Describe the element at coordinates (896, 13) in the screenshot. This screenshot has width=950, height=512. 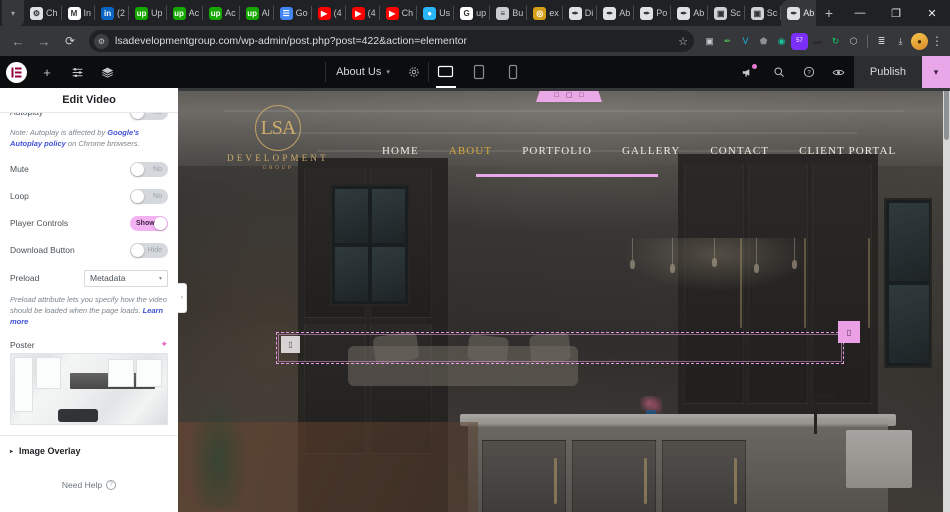
I see `maximize-window-button: ❐` at that location.